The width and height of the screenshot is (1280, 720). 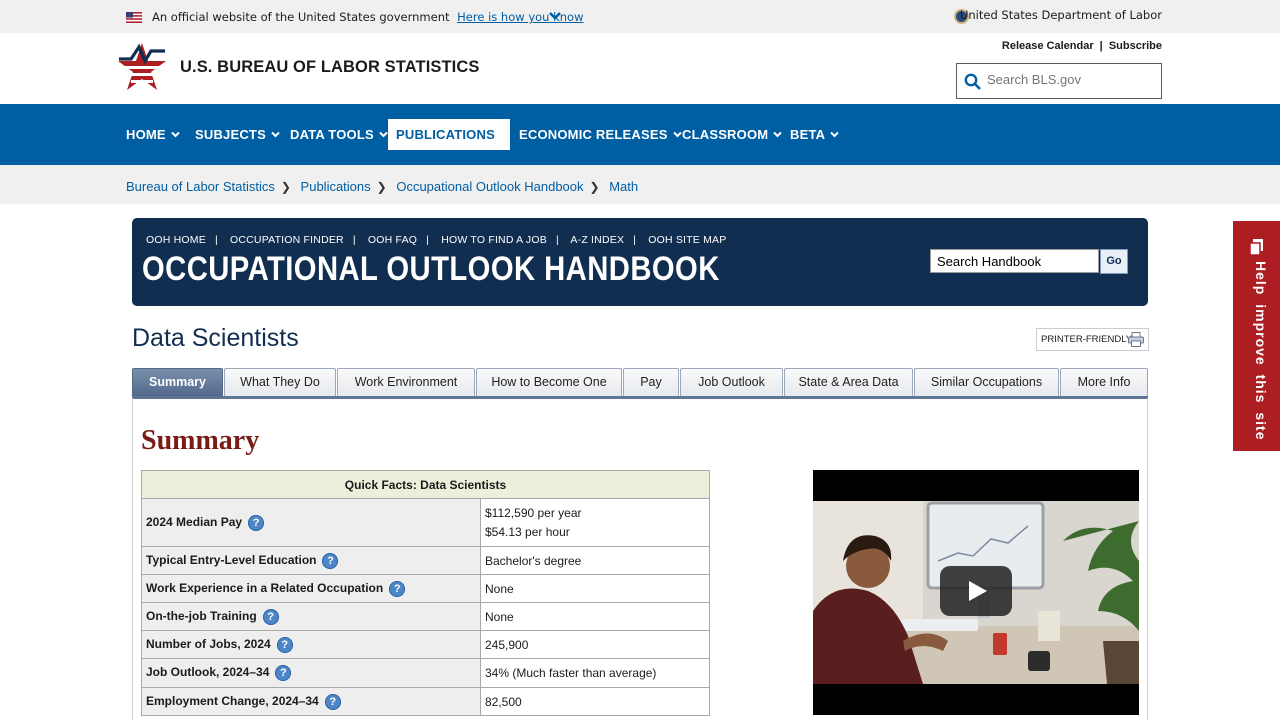 What do you see at coordinates (406, 382) in the screenshot?
I see `tab-work-environment: Work Environment` at bounding box center [406, 382].